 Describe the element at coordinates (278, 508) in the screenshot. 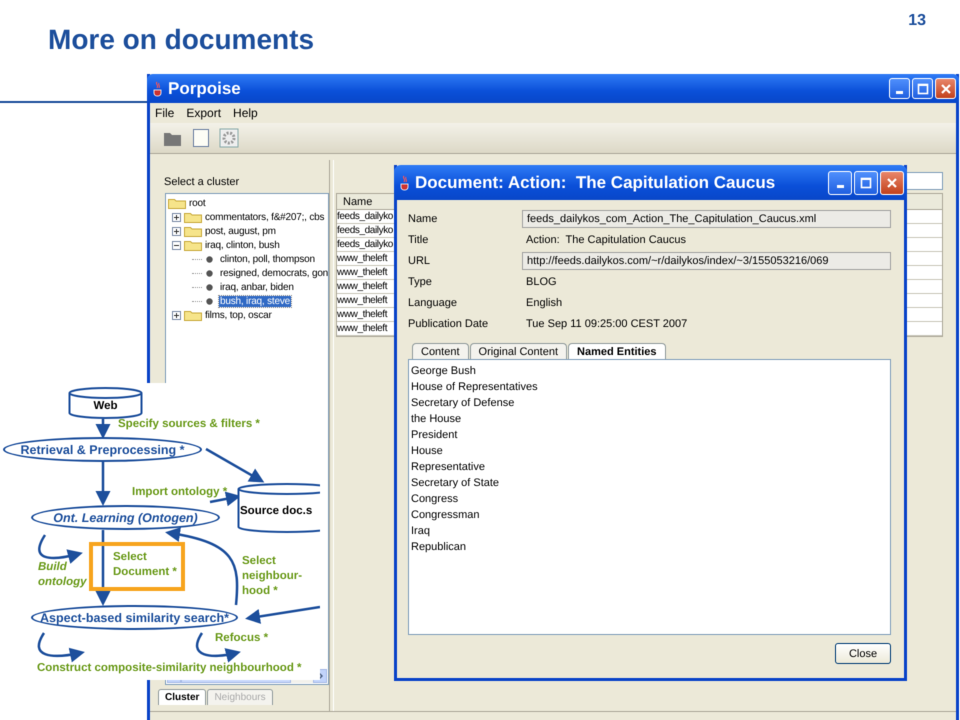

I see `document-store: Source doc.s` at that location.